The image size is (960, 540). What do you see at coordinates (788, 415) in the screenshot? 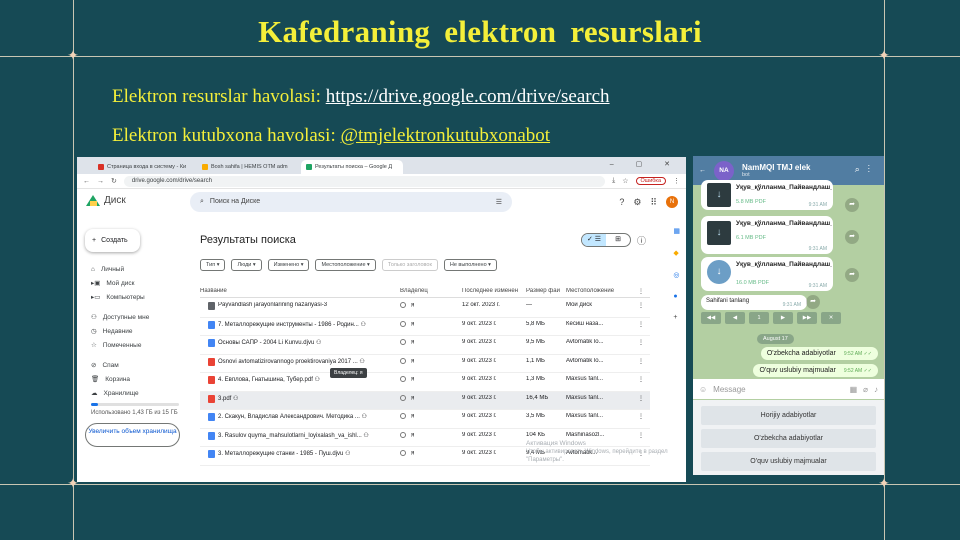
I see `keyboard-button: Horijiy adabiyotlar` at bounding box center [788, 415].